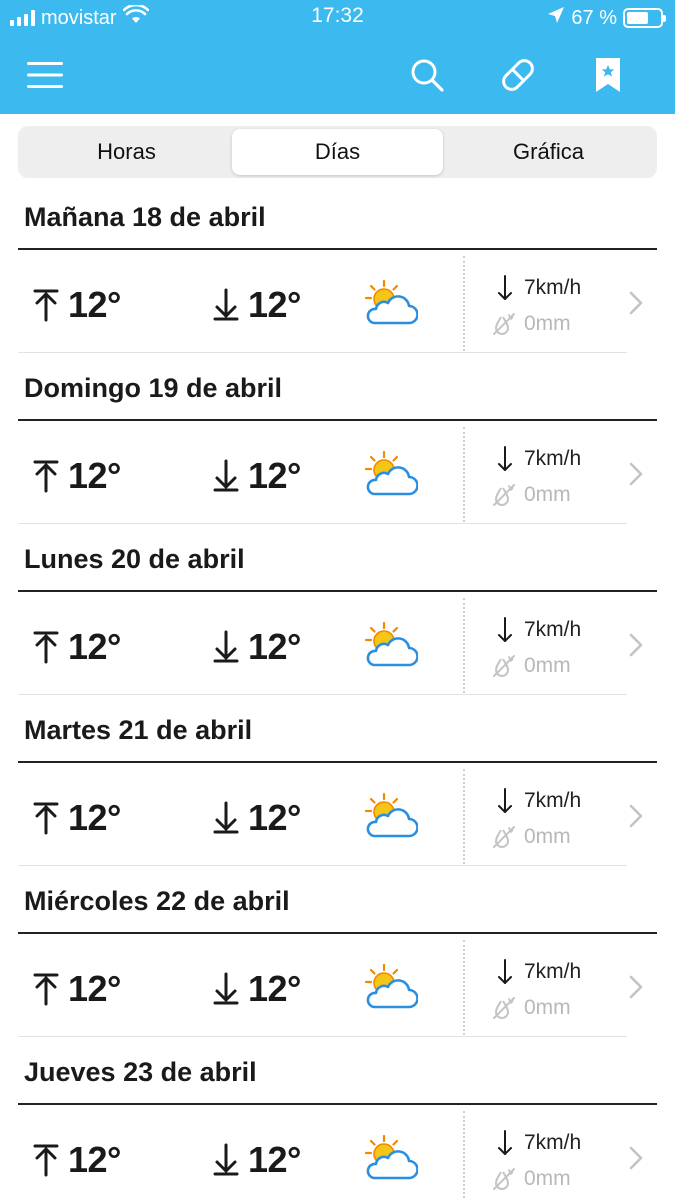  I want to click on day-title: Mañana 18 de abril, so click(145, 217).